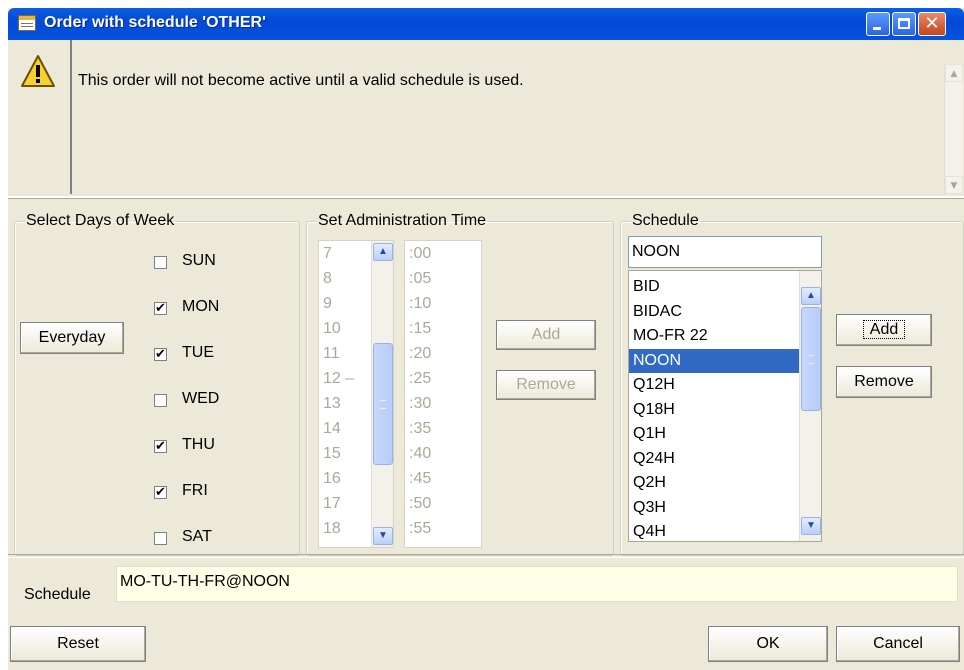 This screenshot has height=670, width=964. I want to click on schedule-list-item: Q3H, so click(725, 508).